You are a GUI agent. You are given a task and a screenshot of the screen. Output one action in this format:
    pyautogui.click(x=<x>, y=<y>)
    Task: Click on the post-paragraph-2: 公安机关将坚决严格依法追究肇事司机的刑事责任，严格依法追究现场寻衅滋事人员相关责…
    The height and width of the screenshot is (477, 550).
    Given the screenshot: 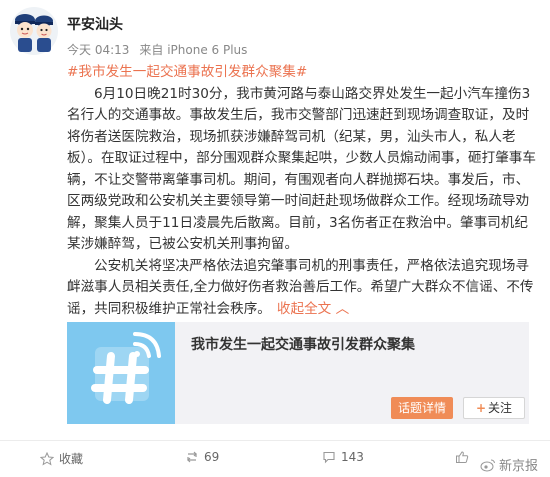 What is the action you would take?
    pyautogui.click(x=302, y=288)
    